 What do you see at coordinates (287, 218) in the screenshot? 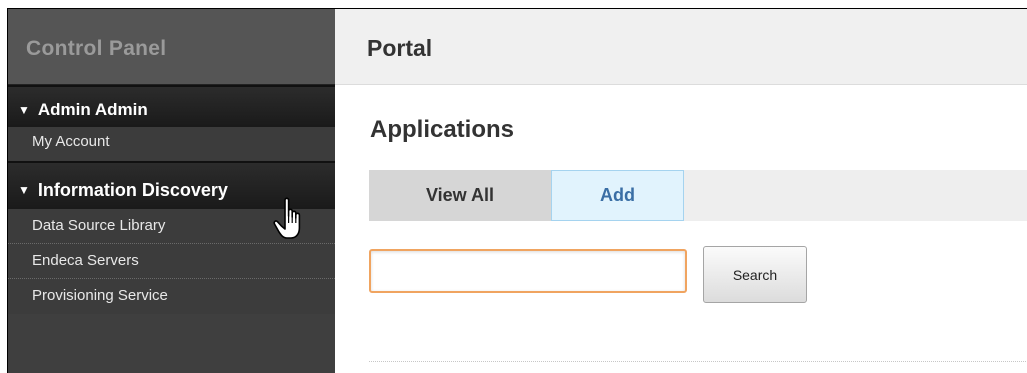
I see `hand-pointer-icon` at bounding box center [287, 218].